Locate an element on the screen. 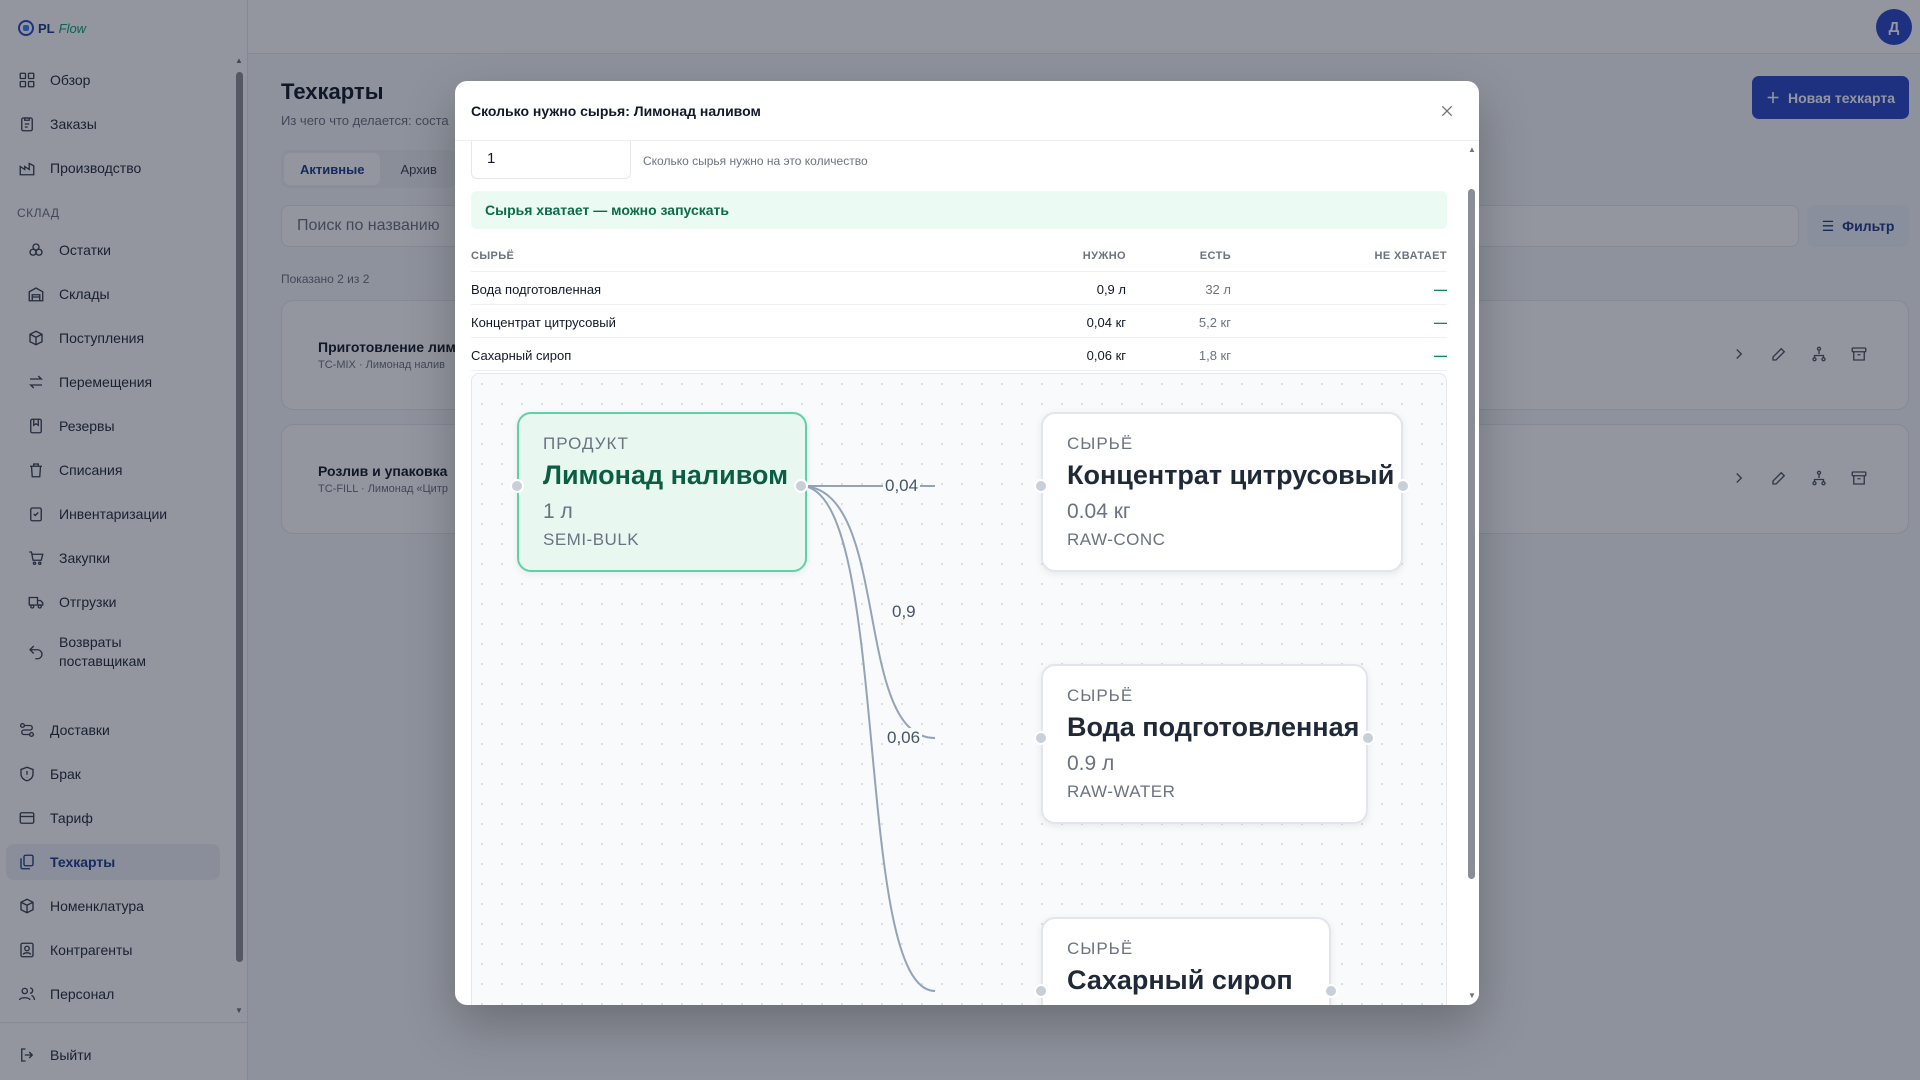 Image resolution: width=1920 pixels, height=1080 pixels. node-name: Концентрат цитрусовый is located at coordinates (1231, 475).